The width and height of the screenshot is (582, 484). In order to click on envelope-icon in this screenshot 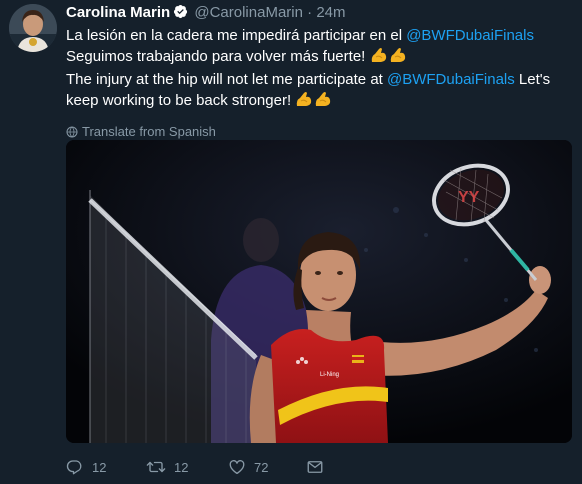, I will do `click(315, 467)`.